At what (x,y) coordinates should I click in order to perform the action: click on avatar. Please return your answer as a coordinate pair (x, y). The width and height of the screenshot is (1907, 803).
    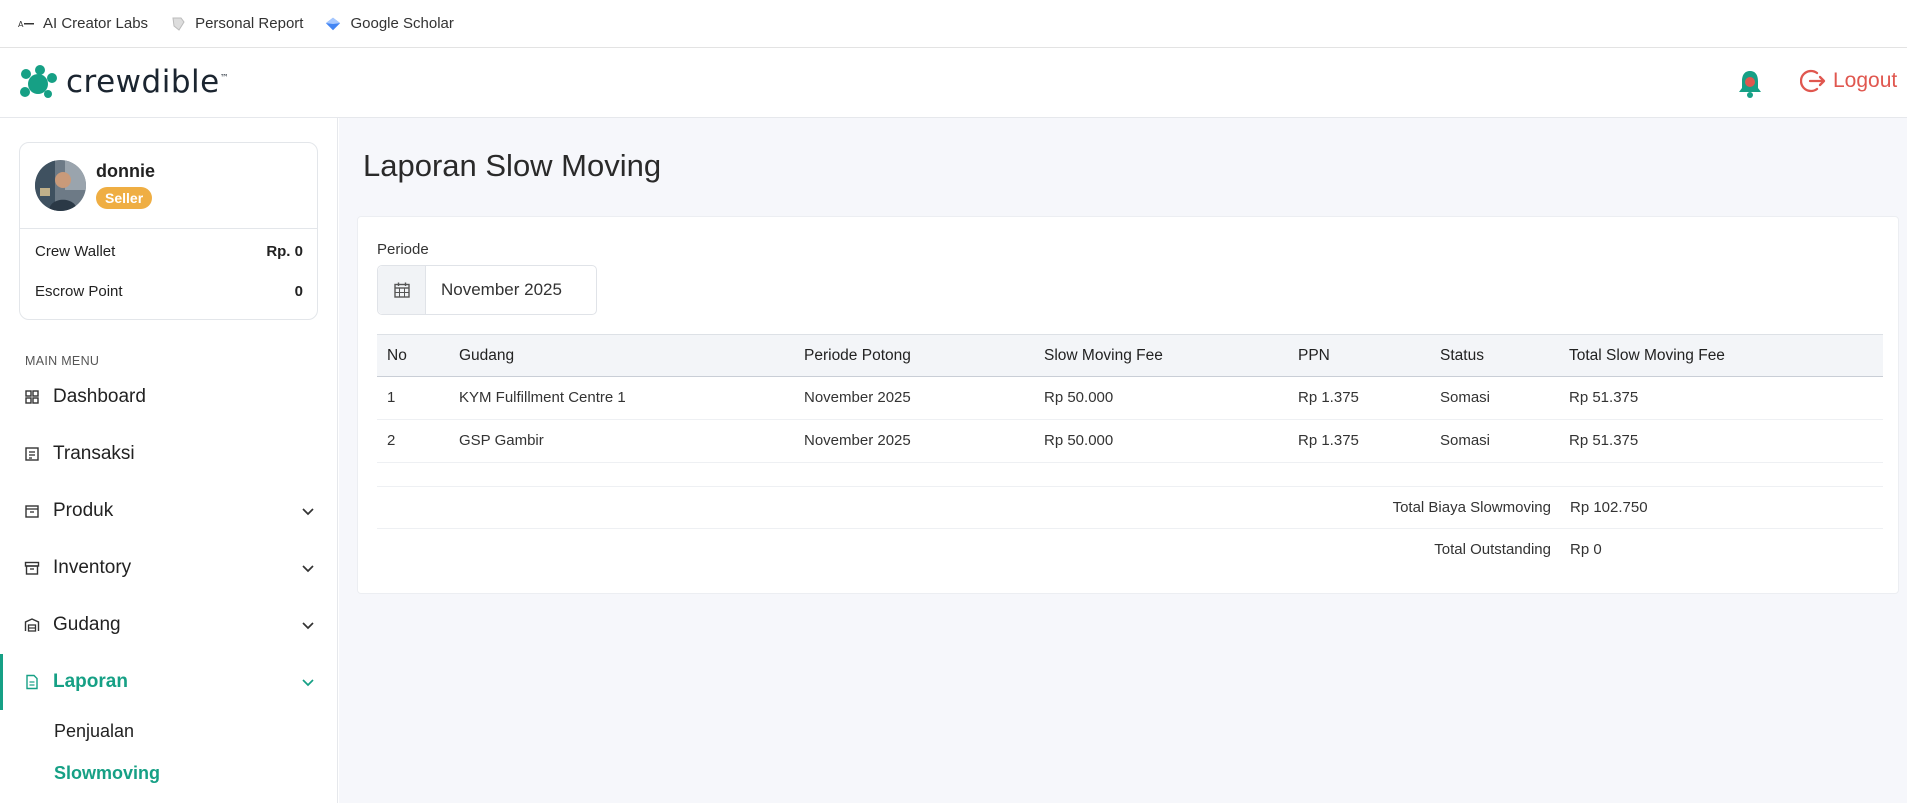
    Looking at the image, I should click on (60, 185).